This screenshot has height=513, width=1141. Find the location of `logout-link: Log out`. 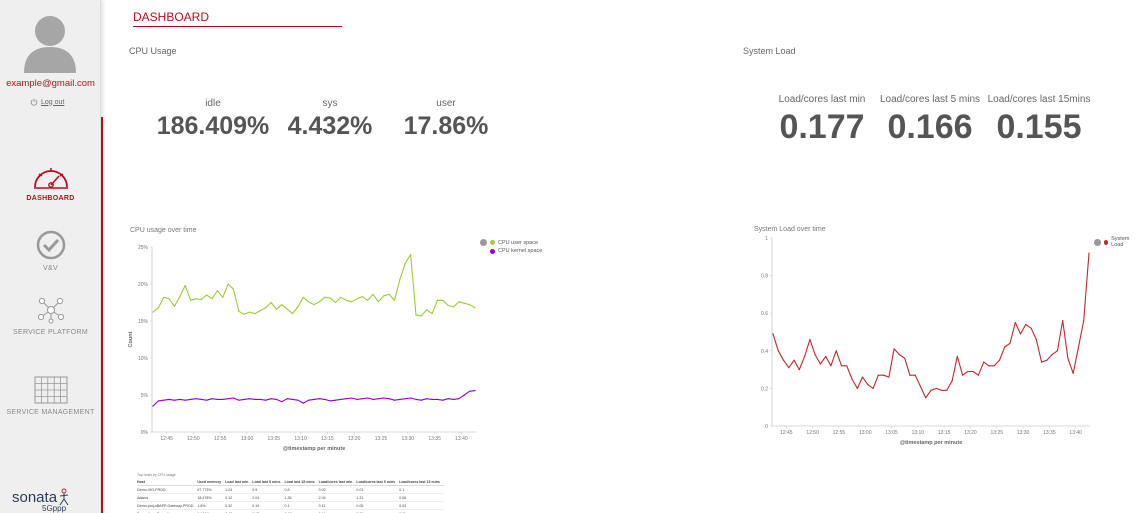

logout-link: Log out is located at coordinates (47, 102).